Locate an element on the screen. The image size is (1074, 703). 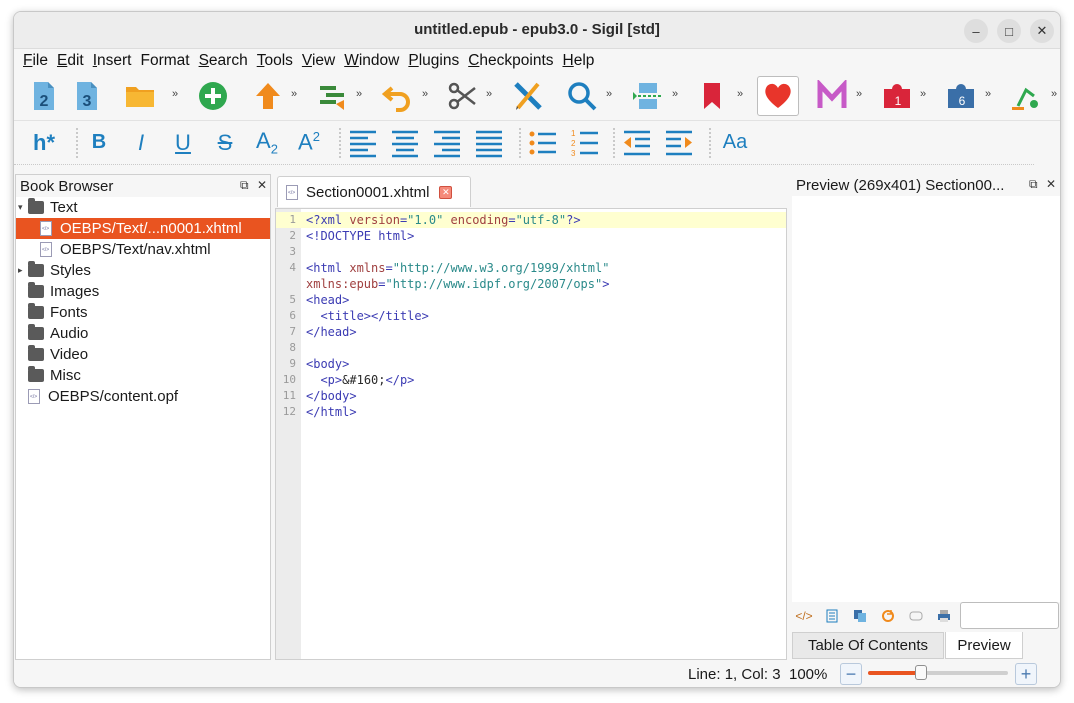
menu-item-view: View is located at coordinates (318, 61).